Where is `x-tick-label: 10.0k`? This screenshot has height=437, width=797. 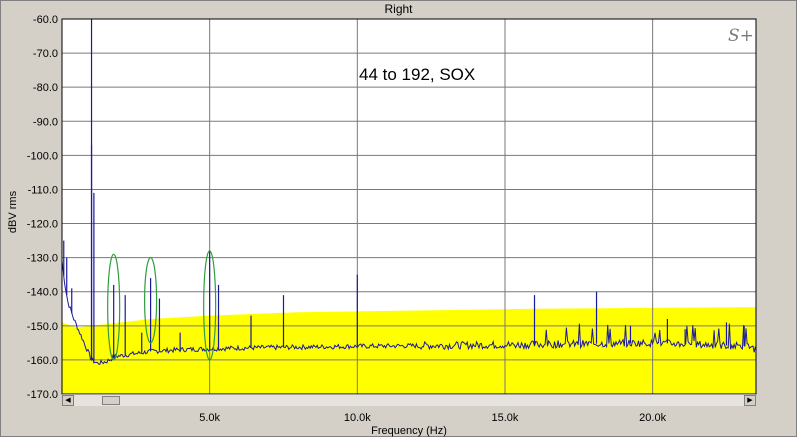 x-tick-label: 10.0k is located at coordinates (357, 418).